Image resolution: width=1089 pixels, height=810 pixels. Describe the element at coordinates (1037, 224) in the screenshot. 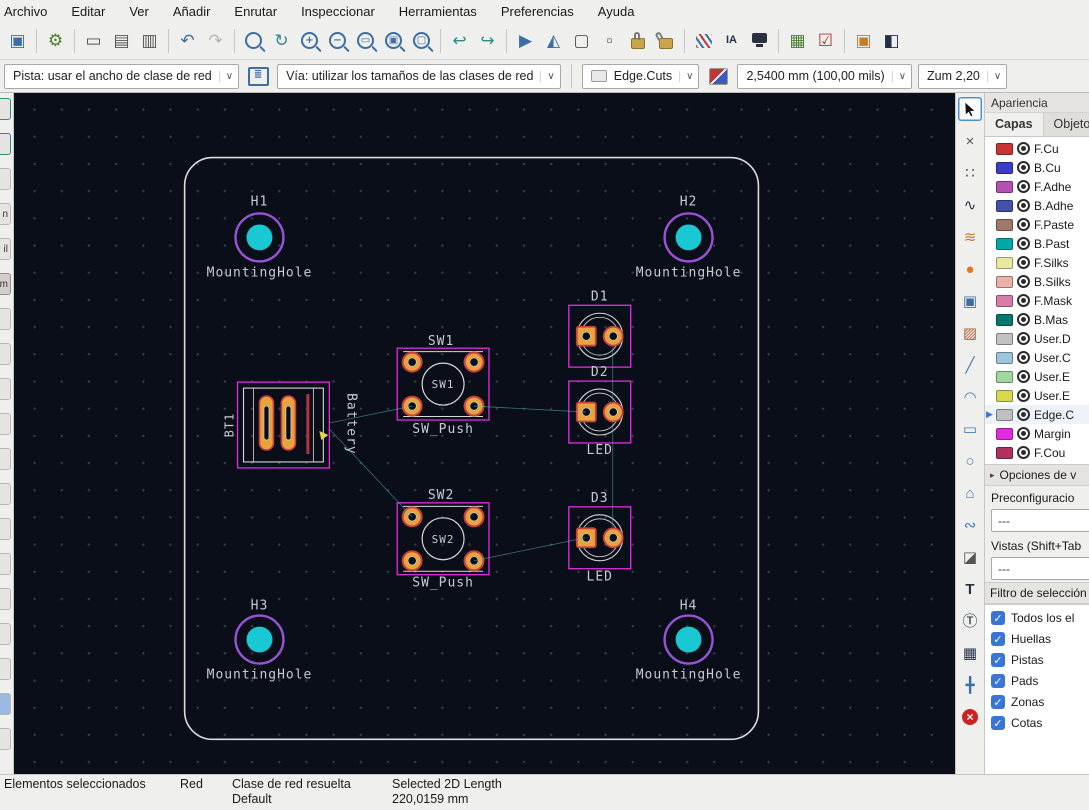

I see `layer-row: F.Paste` at that location.